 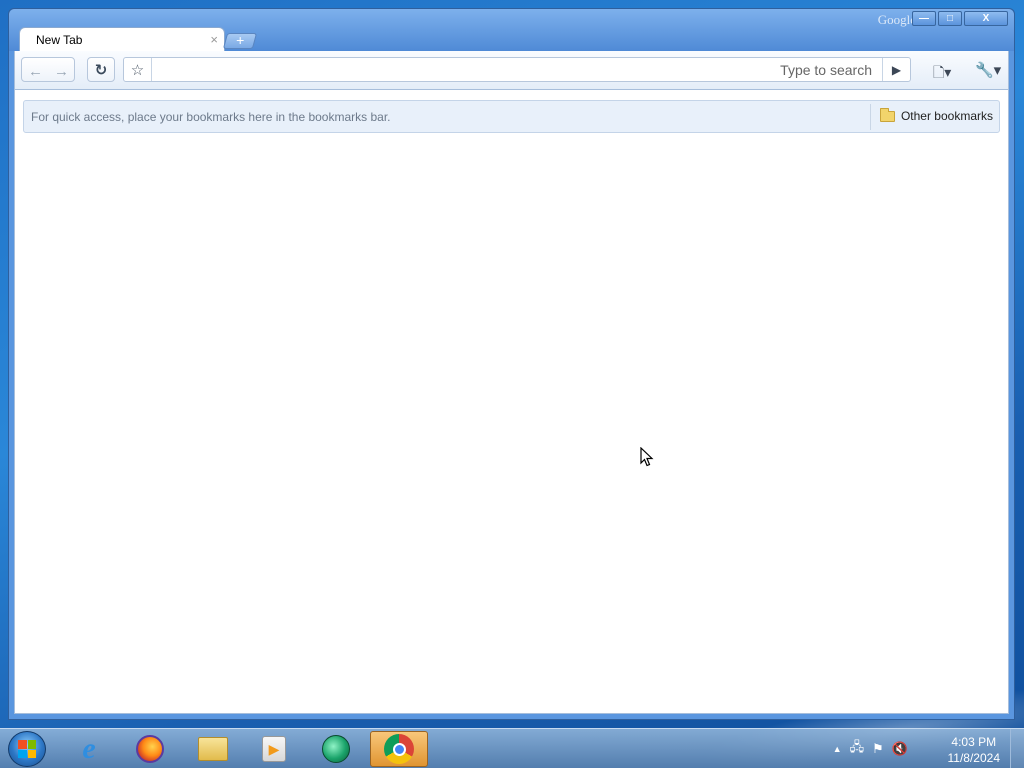 I want to click on go-button: ▶, so click(x=896, y=69).